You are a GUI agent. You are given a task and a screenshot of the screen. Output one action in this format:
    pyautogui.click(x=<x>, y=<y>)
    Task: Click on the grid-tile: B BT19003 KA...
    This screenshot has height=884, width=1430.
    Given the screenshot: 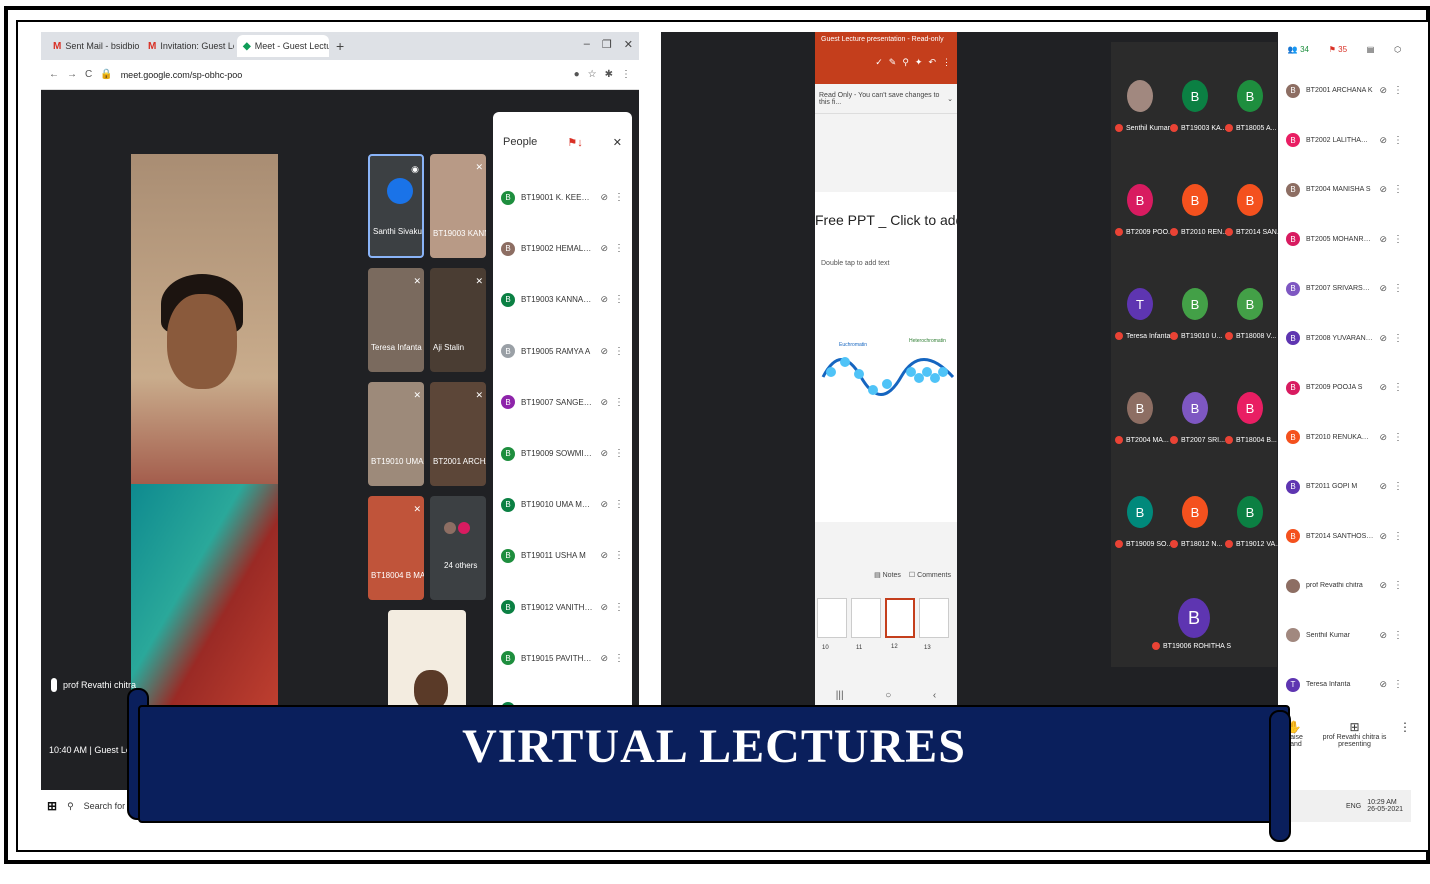 What is the action you would take?
    pyautogui.click(x=1197, y=94)
    